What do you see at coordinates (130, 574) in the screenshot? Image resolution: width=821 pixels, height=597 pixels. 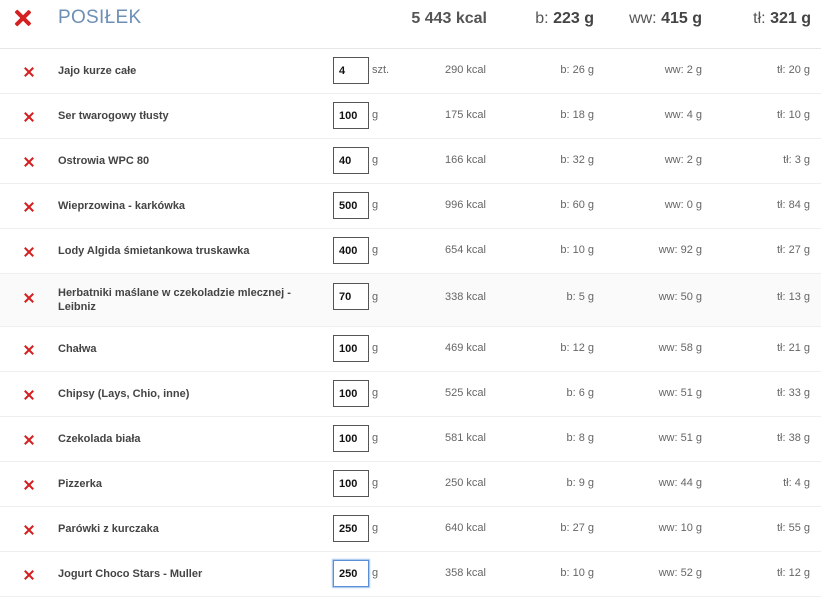 I see `item-name: Jogurt Choco Stars - Muller` at bounding box center [130, 574].